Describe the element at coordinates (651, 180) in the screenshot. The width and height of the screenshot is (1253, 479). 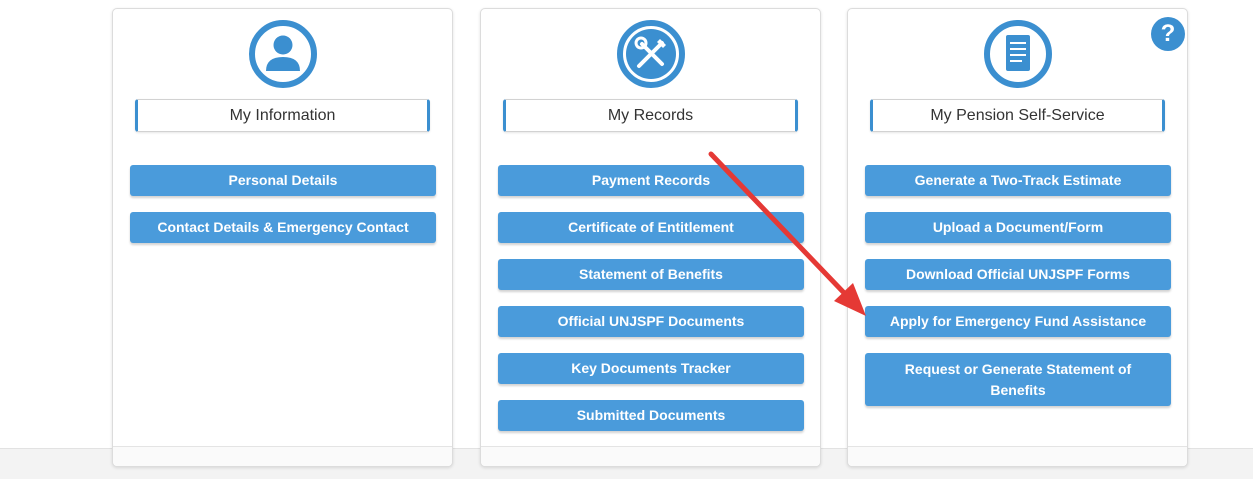
I see `payment-records-button: Payment Records` at that location.